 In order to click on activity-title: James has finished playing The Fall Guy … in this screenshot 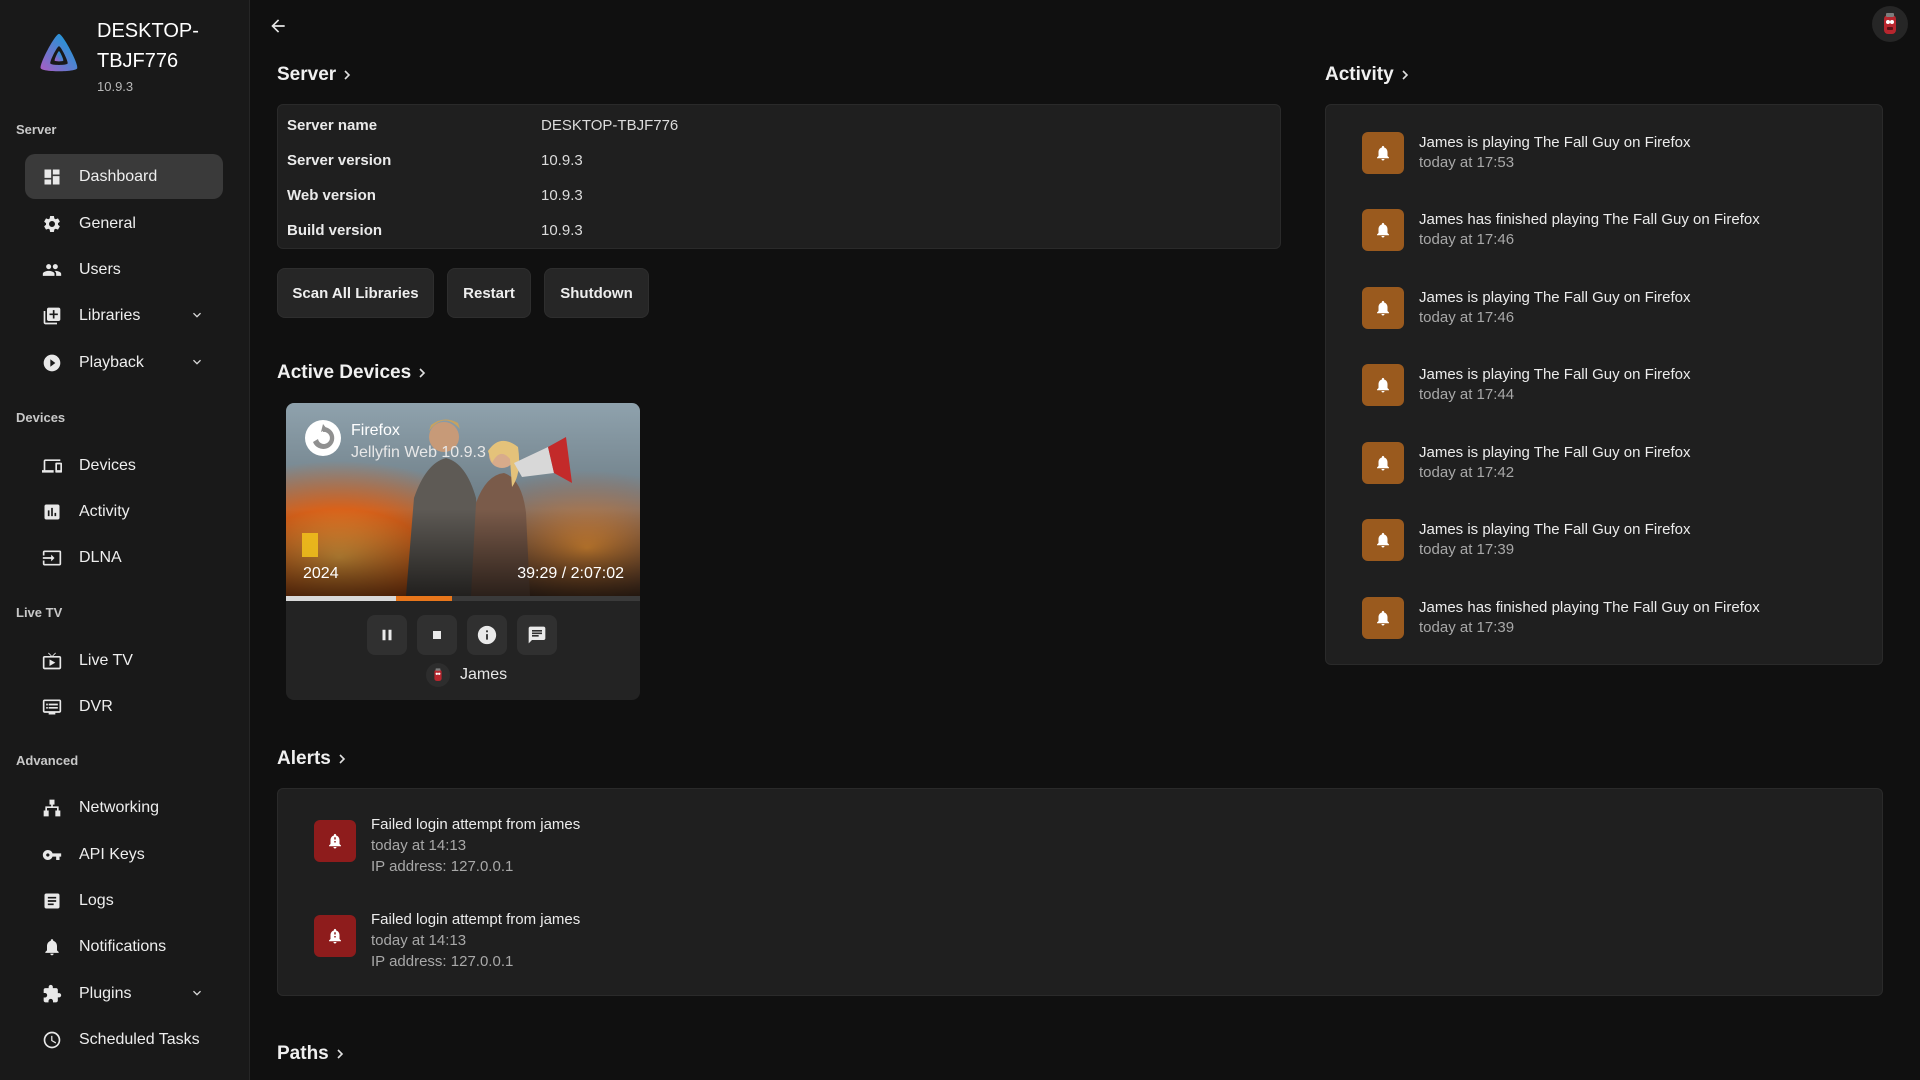, I will do `click(1589, 607)`.